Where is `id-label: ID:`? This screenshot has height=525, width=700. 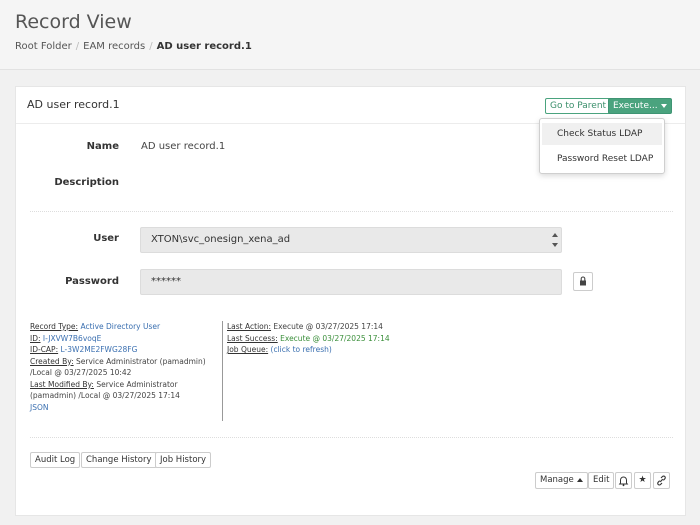
id-label: ID: is located at coordinates (35, 338).